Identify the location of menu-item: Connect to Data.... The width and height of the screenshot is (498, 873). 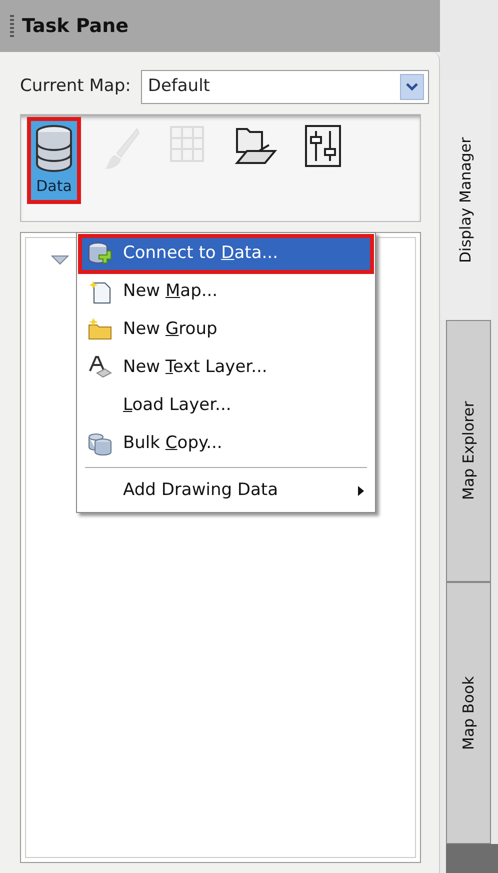
(226, 254).